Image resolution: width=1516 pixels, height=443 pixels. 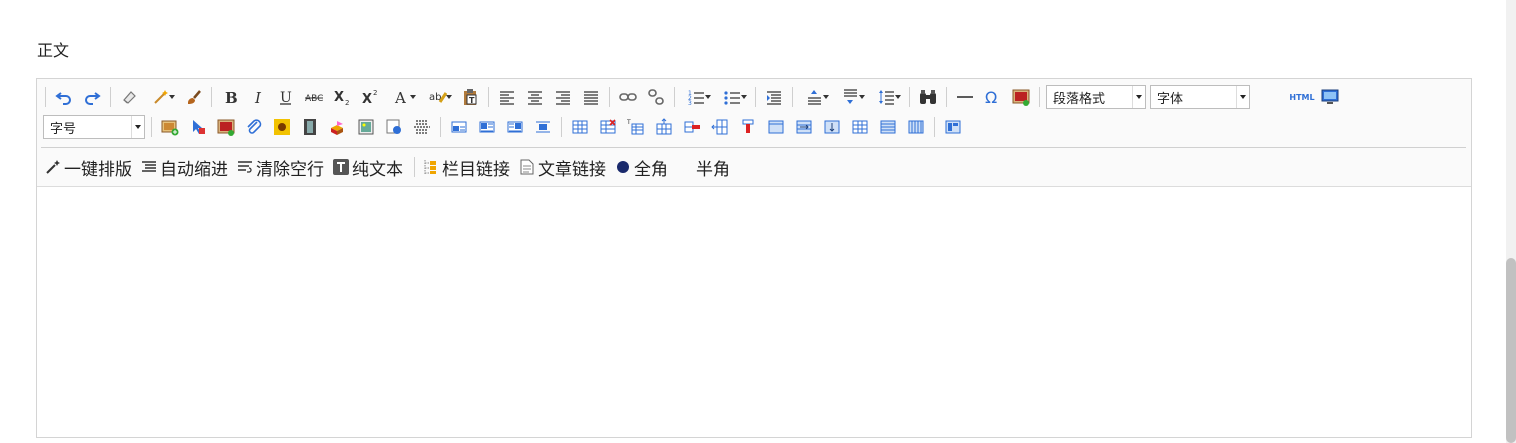 I want to click on delete-row-icon, so click(x=692, y=127).